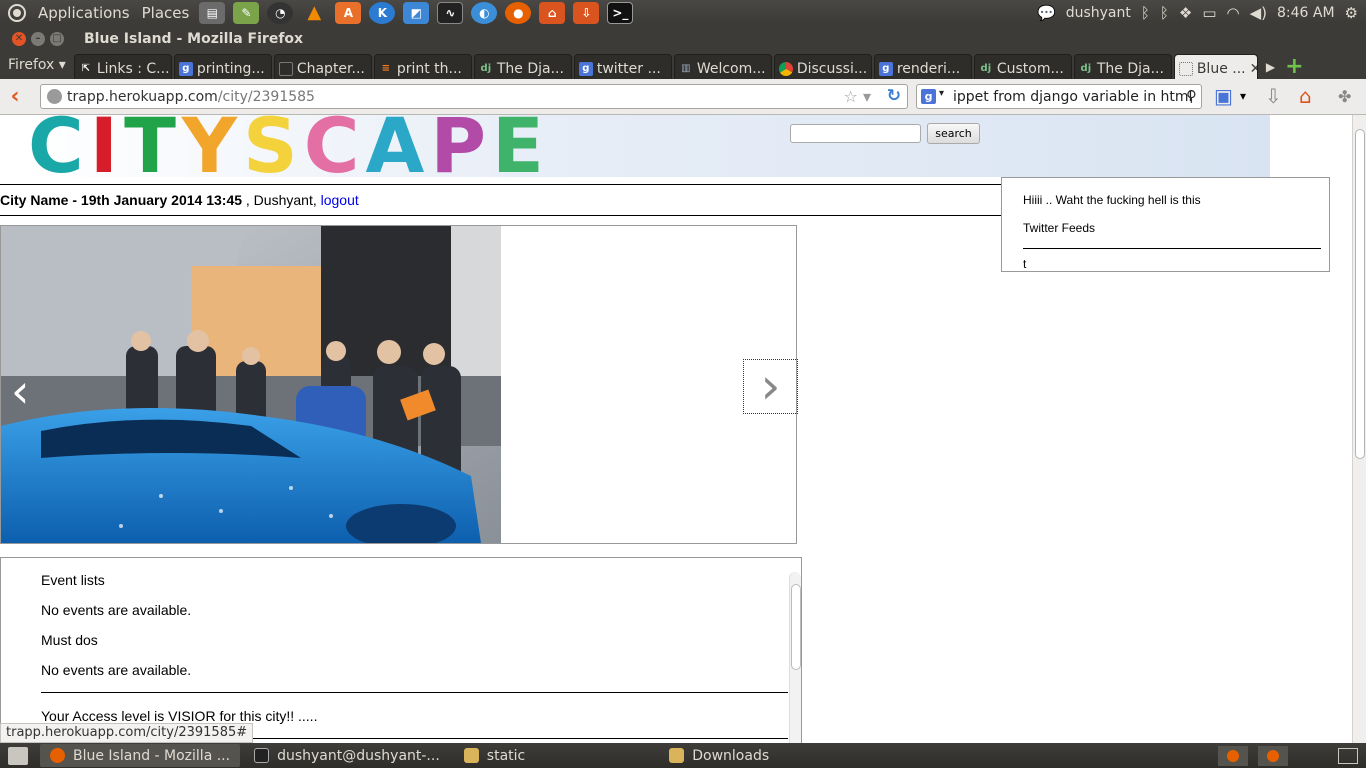 This screenshot has height=768, width=1366. Describe the element at coordinates (1164, 13) in the screenshot. I see `bluetooth-icon-2: ᛒ` at that location.